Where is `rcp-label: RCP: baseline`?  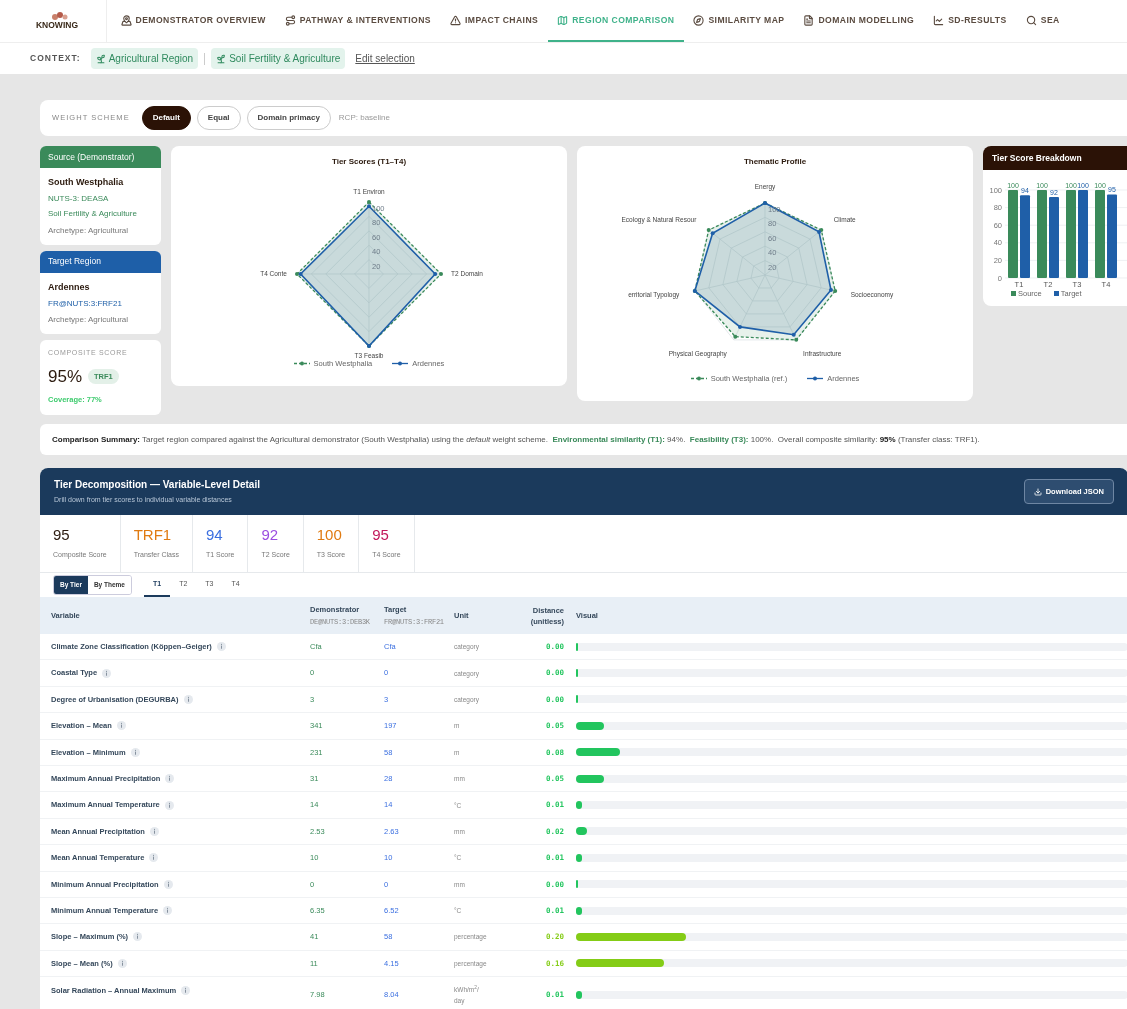 rcp-label: RCP: baseline is located at coordinates (364, 118).